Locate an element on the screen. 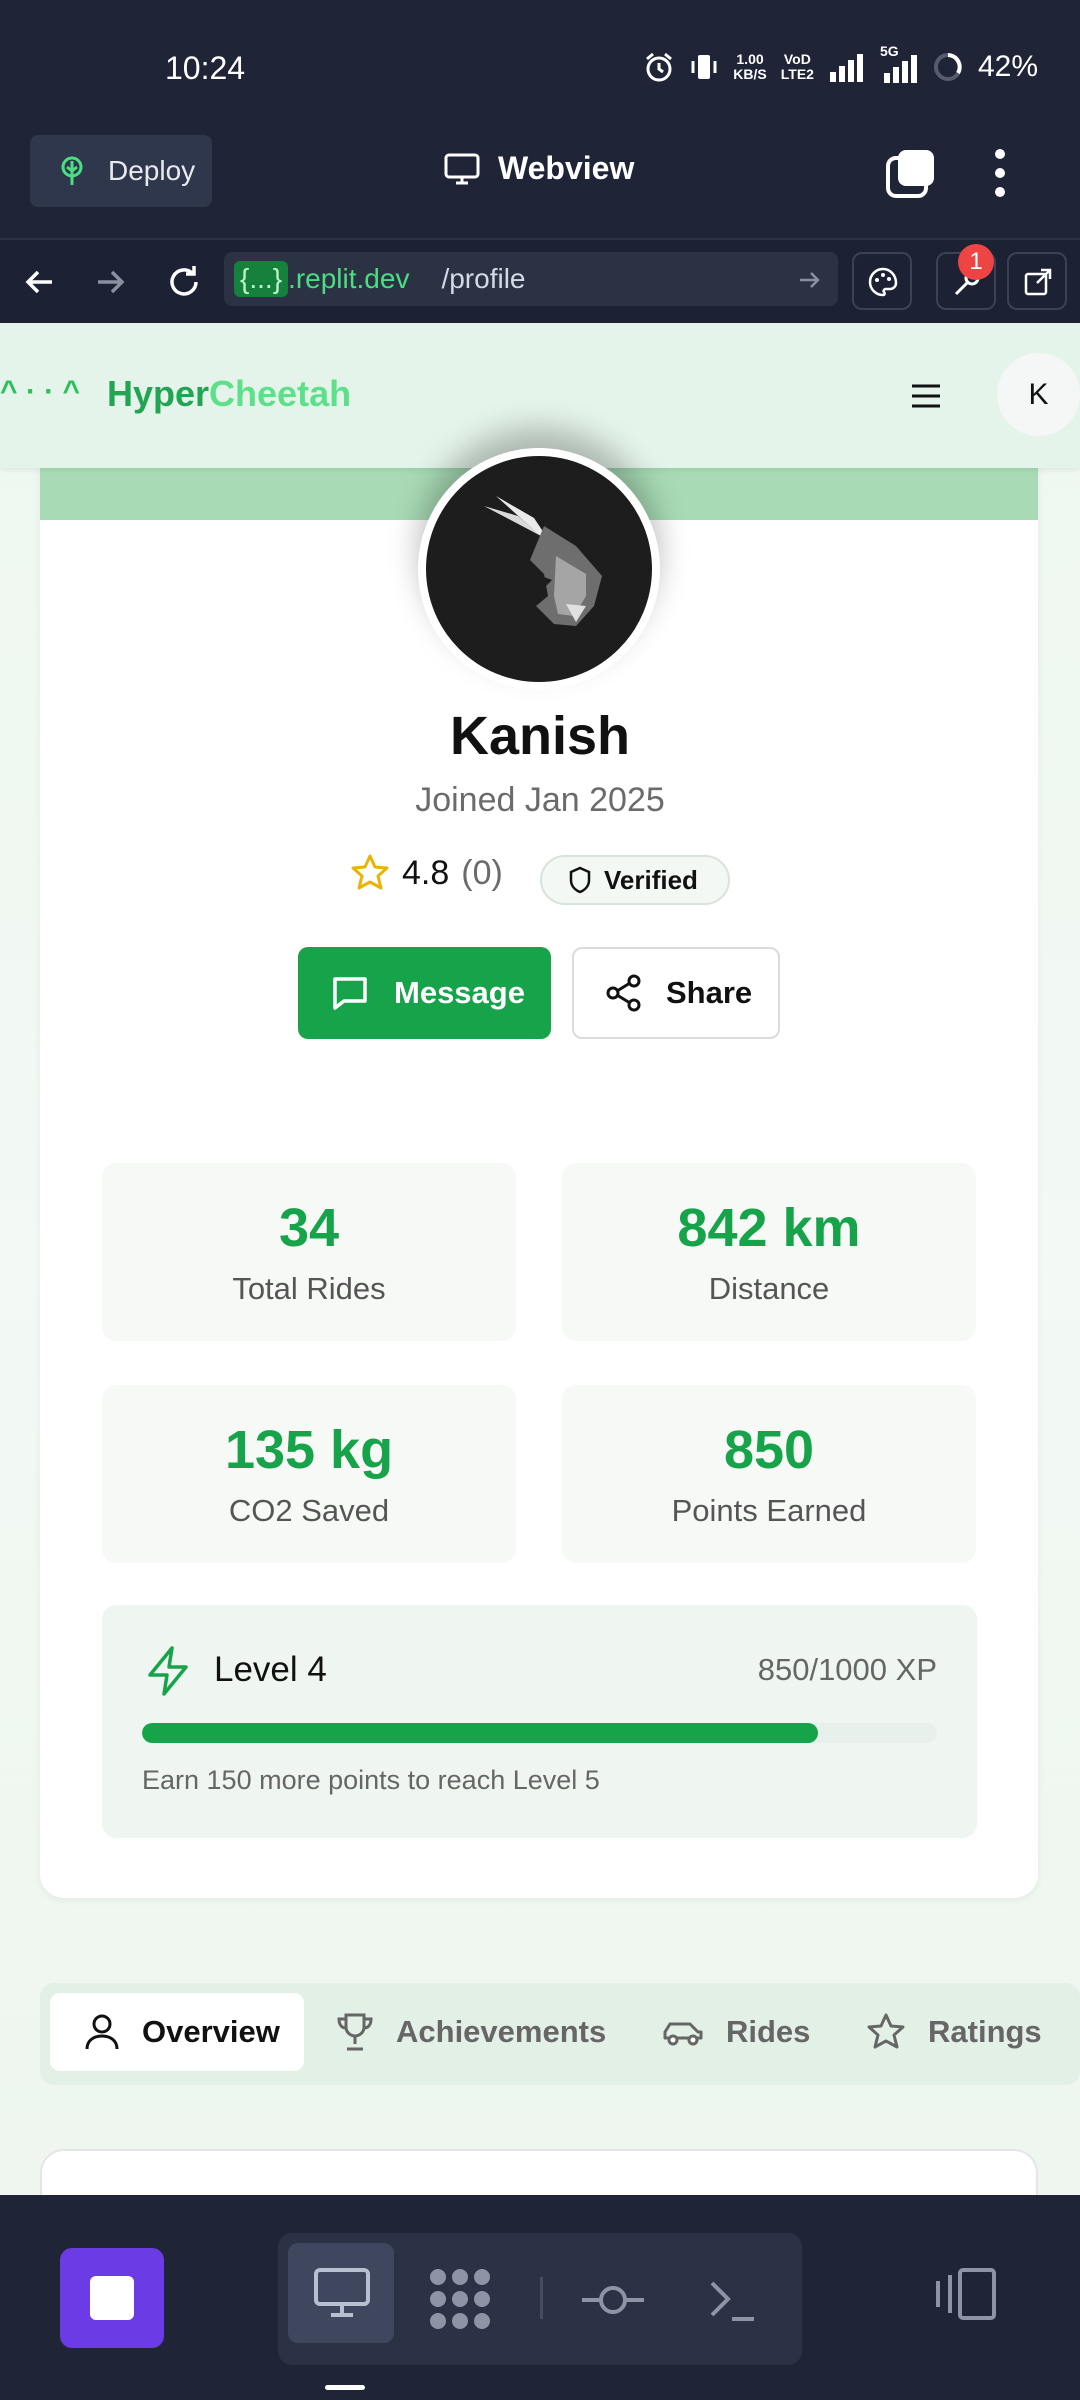 This screenshot has width=1080, height=2400. level-note: Earn 150 more points to reach Level 5 is located at coordinates (371, 1780).